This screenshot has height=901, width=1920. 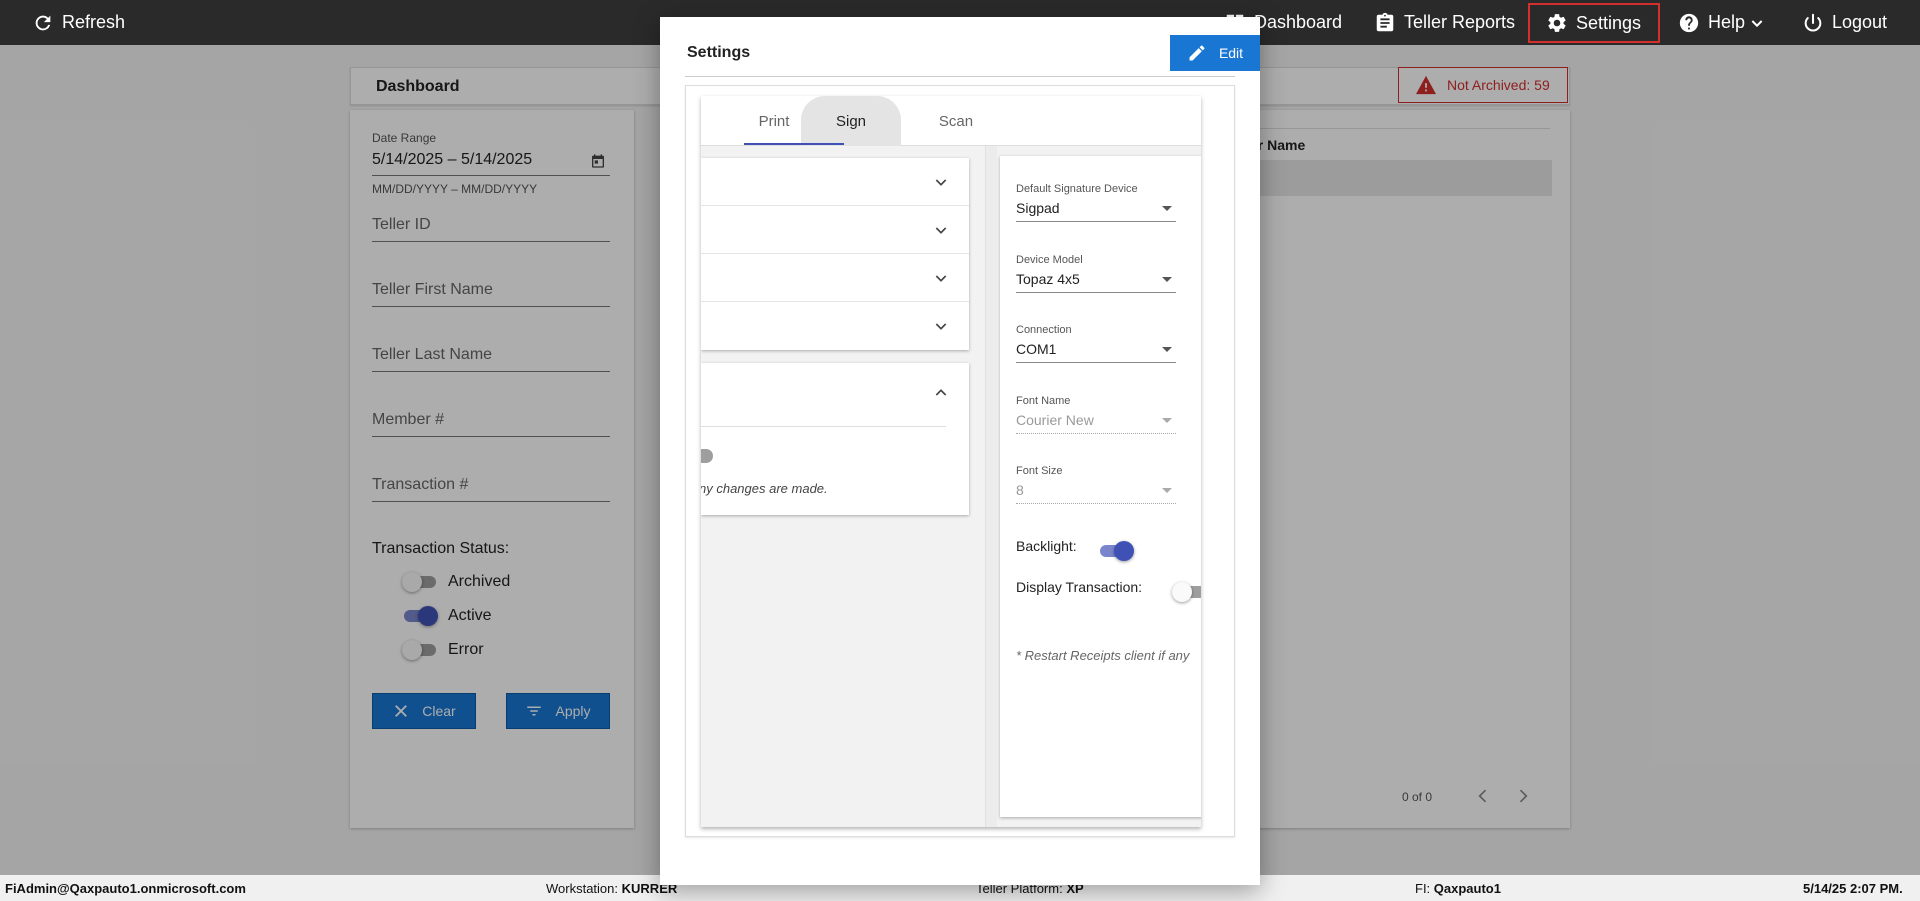 What do you see at coordinates (707, 456) in the screenshot?
I see `partial-toggle` at bounding box center [707, 456].